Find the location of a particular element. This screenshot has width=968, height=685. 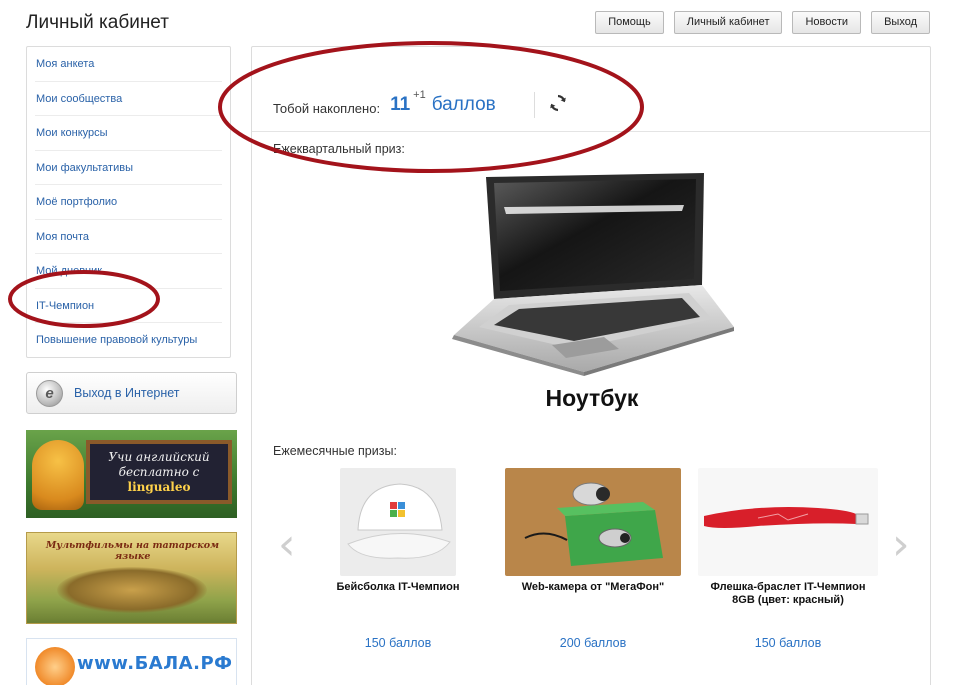

internet-exit-button: e Выход в Интернет is located at coordinates (131, 393).